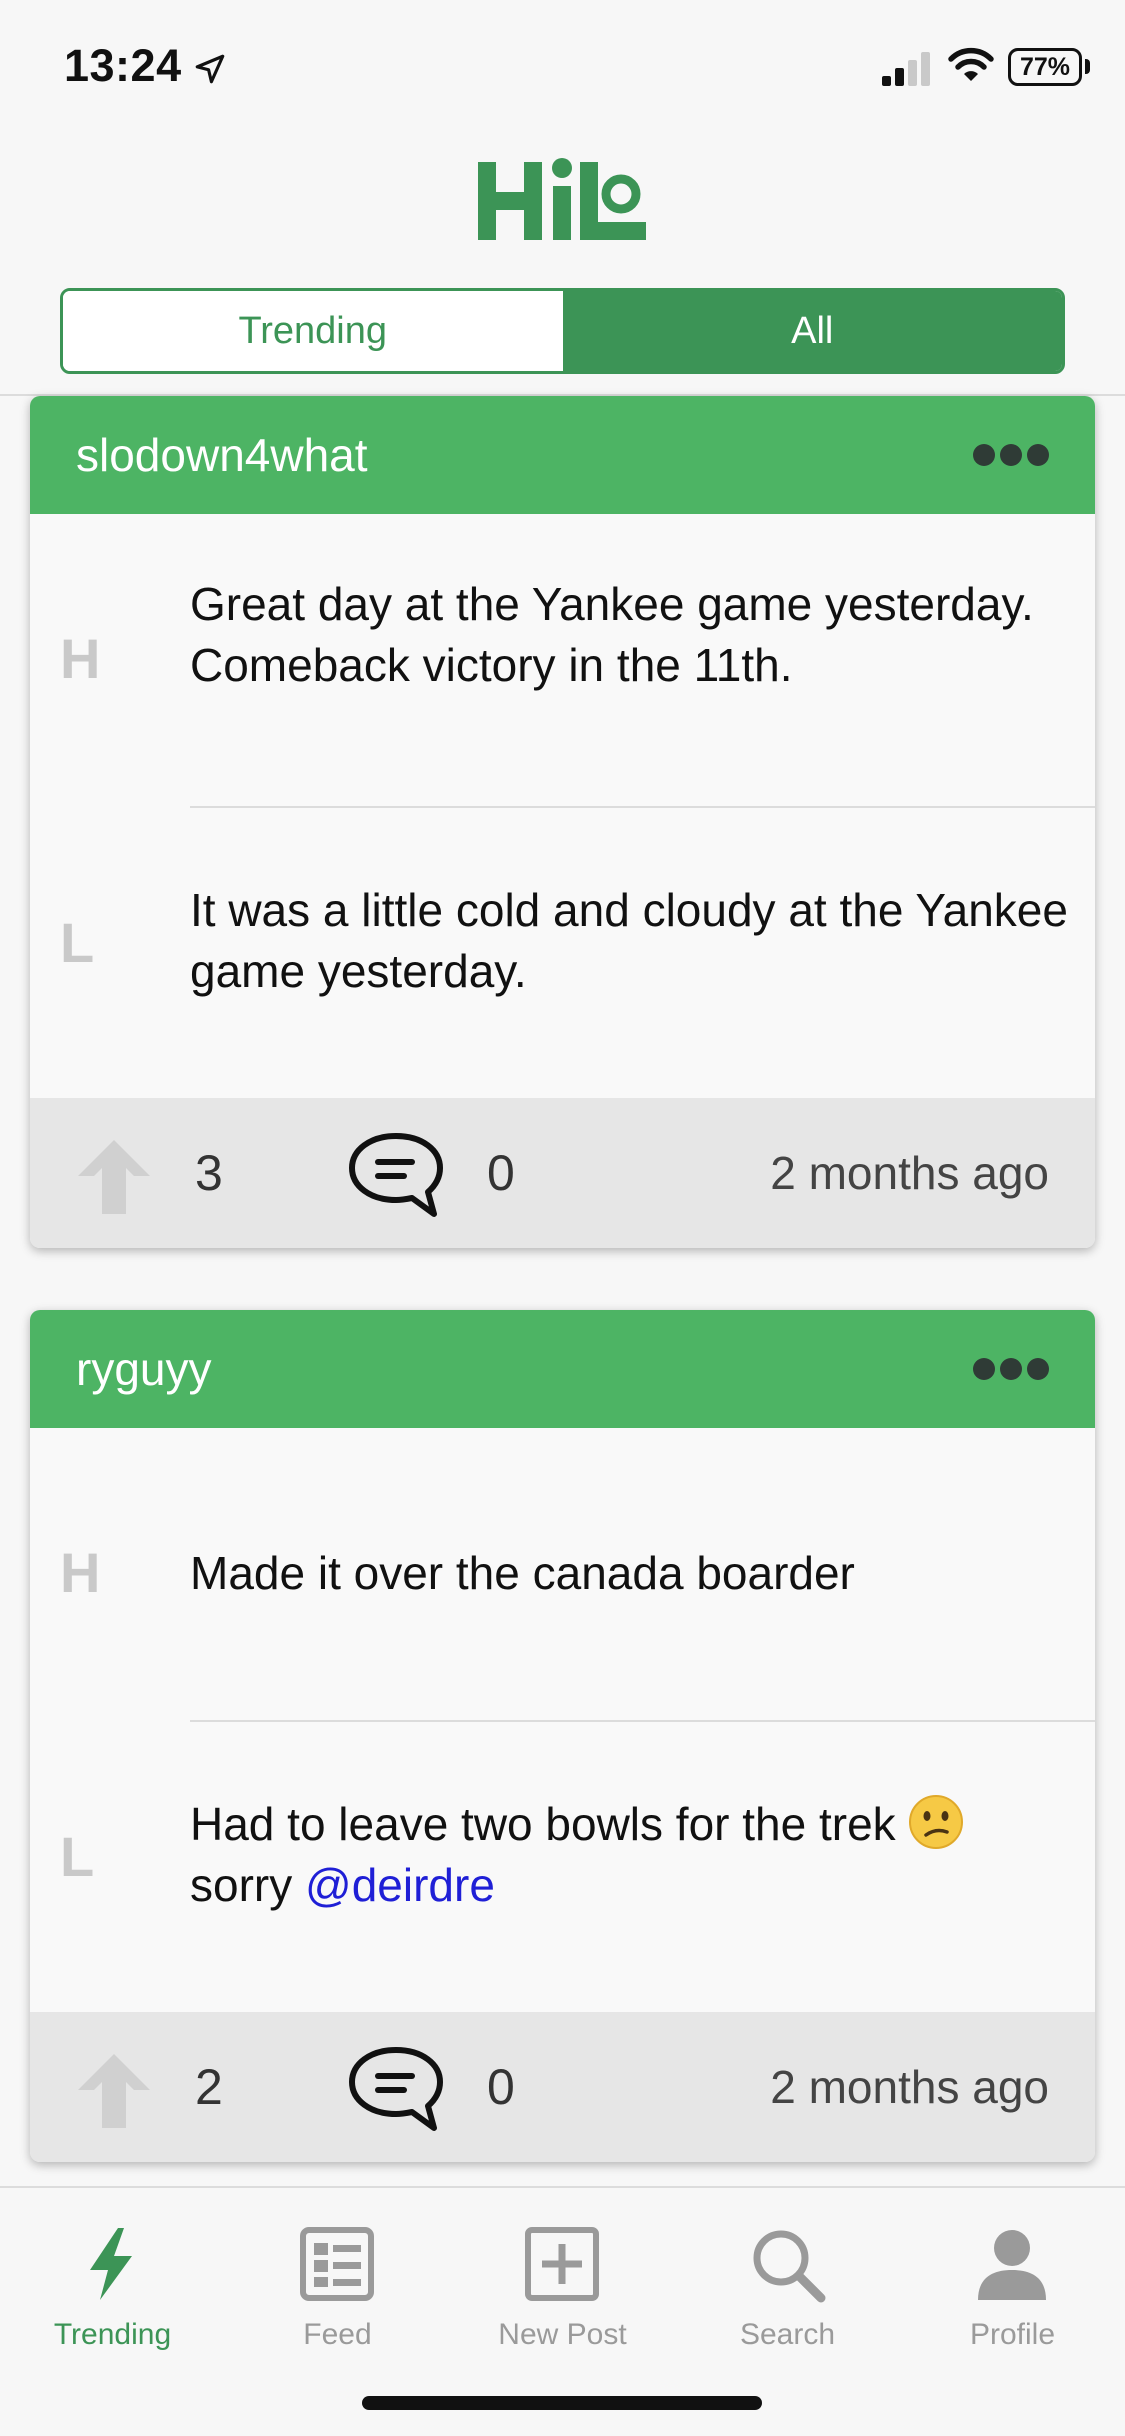 This screenshot has height=2436, width=1125. I want to click on post-username: ryguyy, so click(143, 1369).